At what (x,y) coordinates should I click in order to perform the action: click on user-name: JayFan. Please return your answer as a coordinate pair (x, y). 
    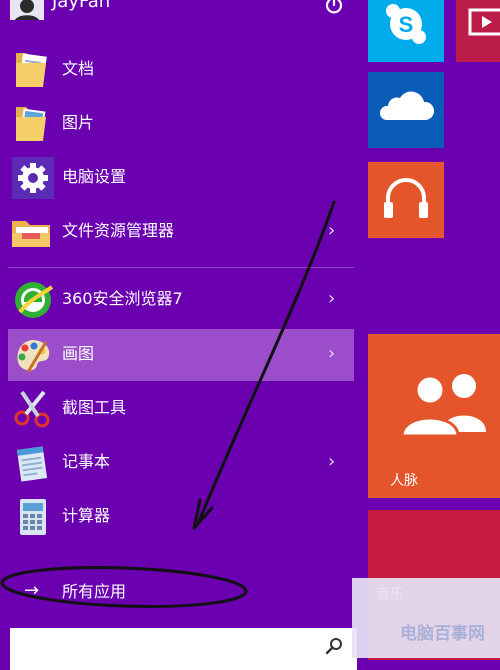
    Looking at the image, I should click on (81, 6).